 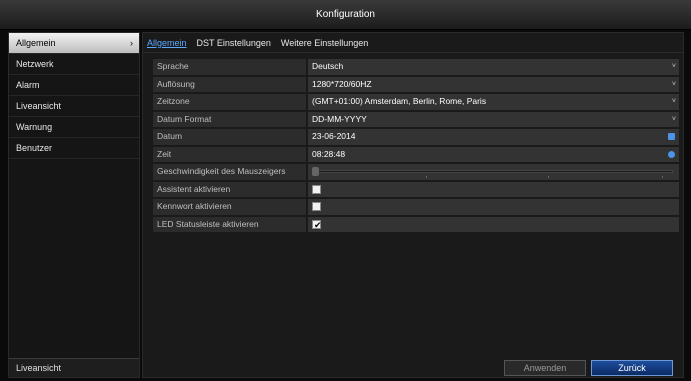 What do you see at coordinates (328, 66) in the screenshot?
I see `sprache-value: Deutsch` at bounding box center [328, 66].